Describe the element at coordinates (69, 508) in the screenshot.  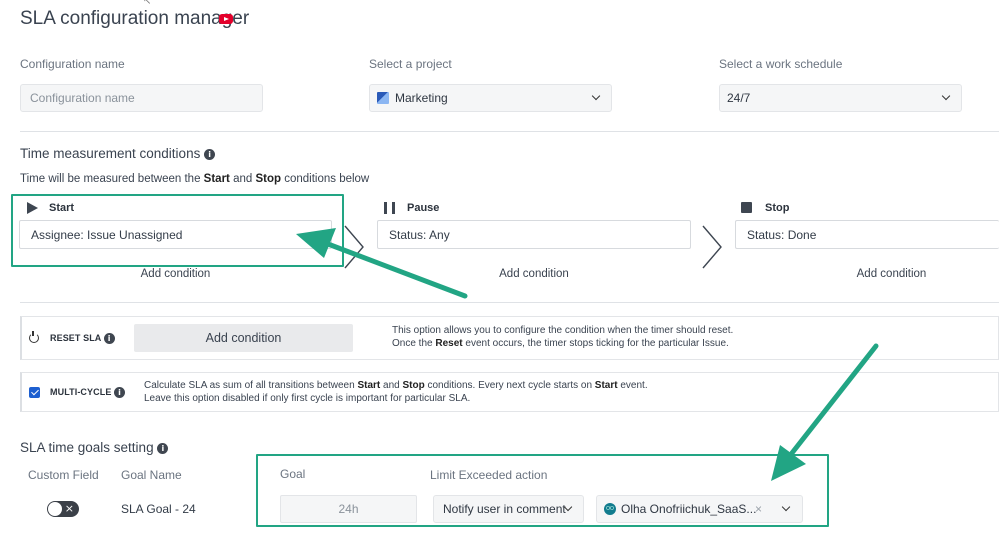
I see `close-icon: ×` at that location.